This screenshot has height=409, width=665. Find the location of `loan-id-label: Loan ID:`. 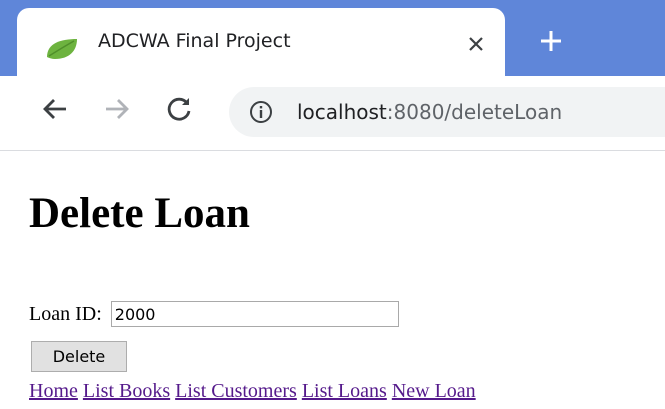

loan-id-label: Loan ID: is located at coordinates (65, 313).